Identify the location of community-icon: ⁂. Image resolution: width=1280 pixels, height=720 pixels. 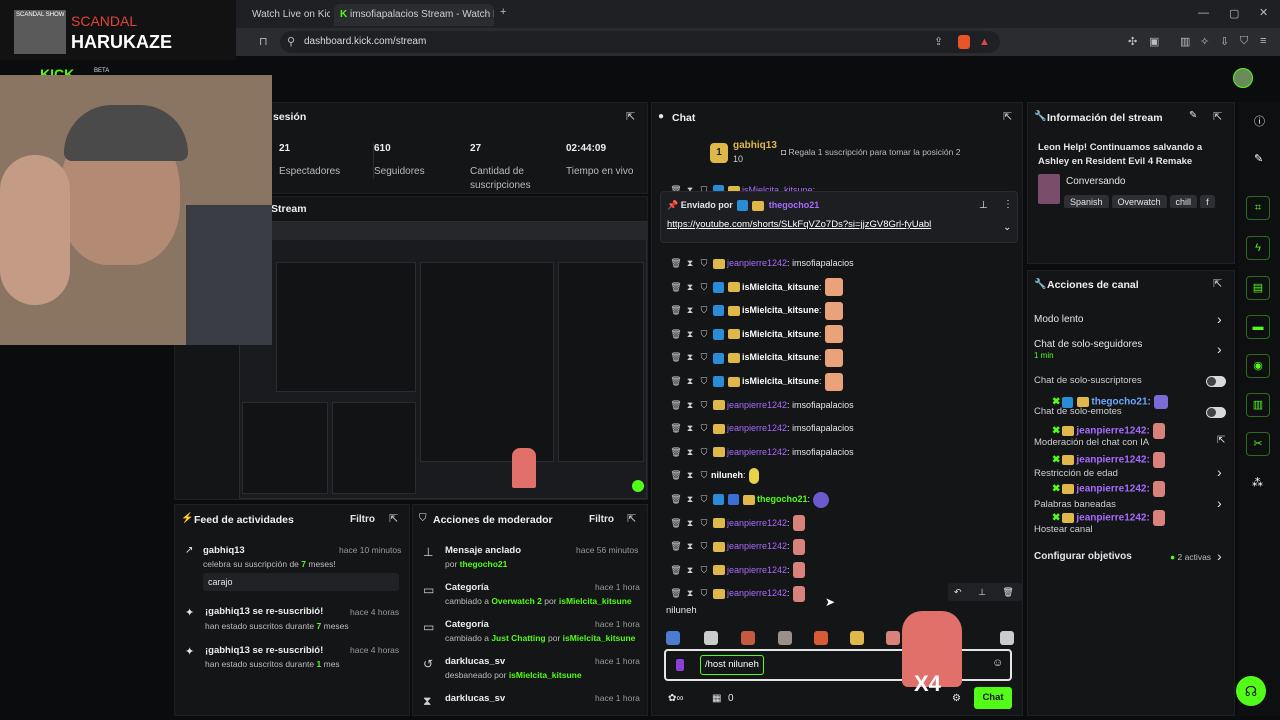
(1257, 482).